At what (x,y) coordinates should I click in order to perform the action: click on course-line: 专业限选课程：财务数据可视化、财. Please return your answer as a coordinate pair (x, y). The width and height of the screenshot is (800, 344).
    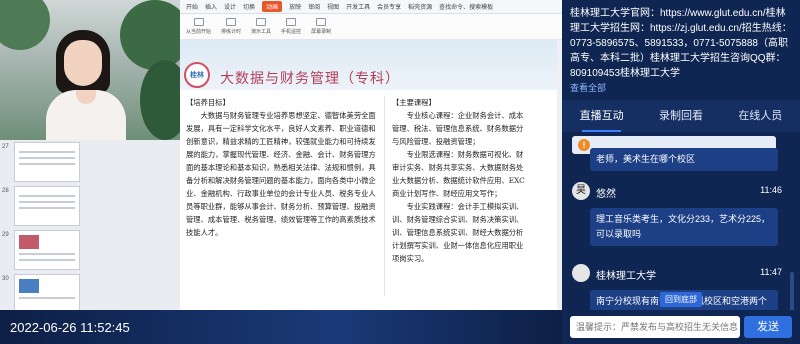
    Looking at the image, I should click on (465, 154).